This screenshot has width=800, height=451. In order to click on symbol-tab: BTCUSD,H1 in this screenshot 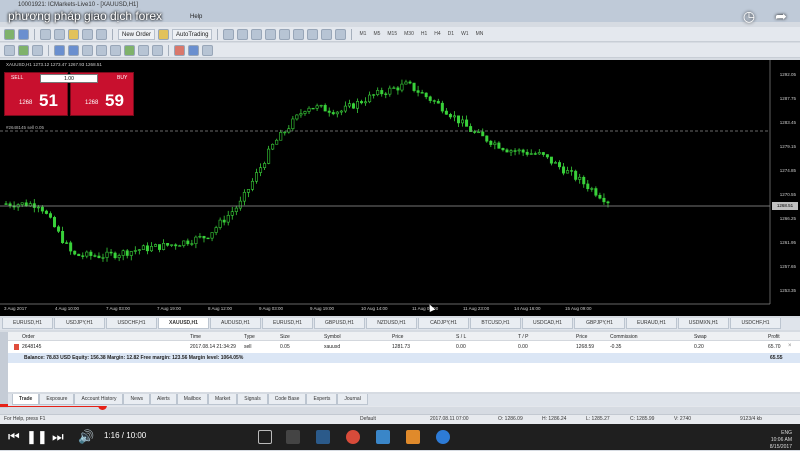, I will do `click(495, 323)`.